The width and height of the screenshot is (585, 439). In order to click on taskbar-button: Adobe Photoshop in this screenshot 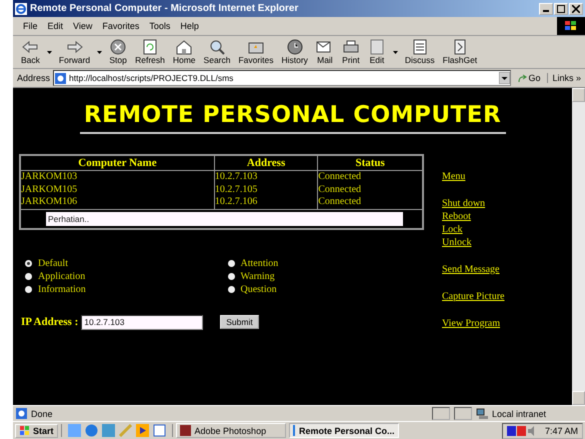, I will do `click(231, 430)`.